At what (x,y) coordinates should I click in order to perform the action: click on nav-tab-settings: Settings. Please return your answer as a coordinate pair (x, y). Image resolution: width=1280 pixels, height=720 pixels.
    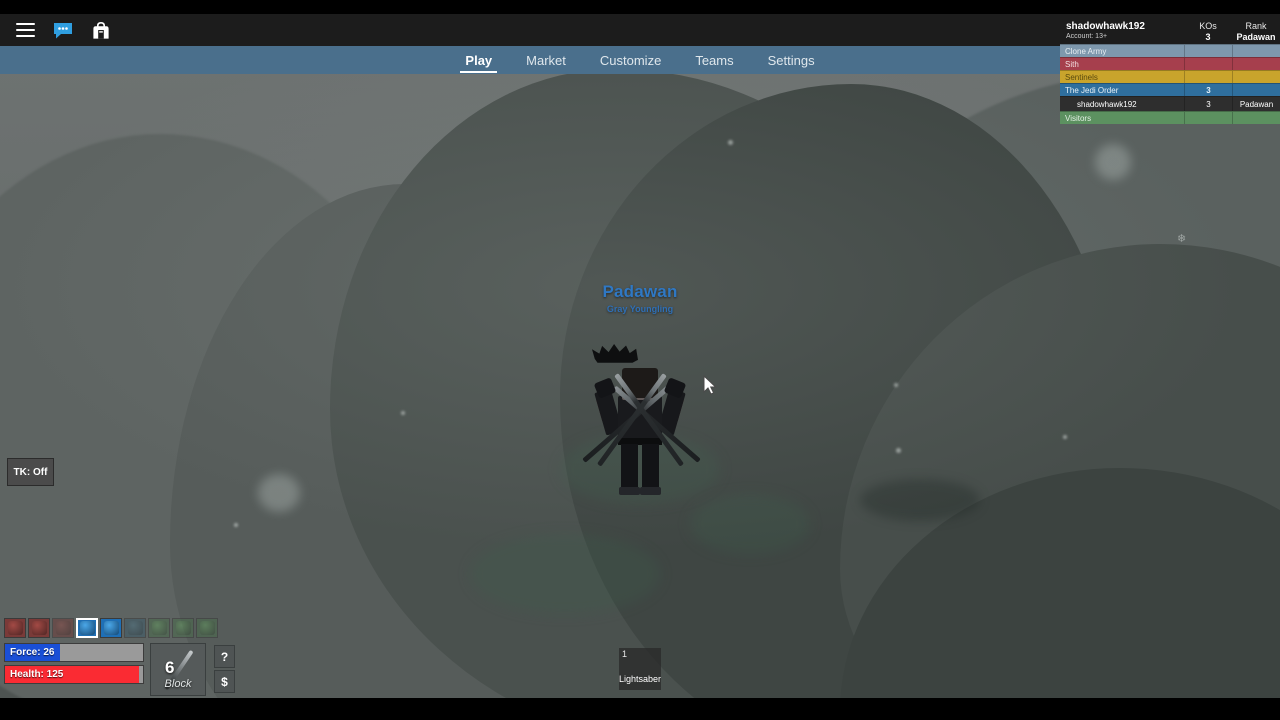
    Looking at the image, I should click on (791, 60).